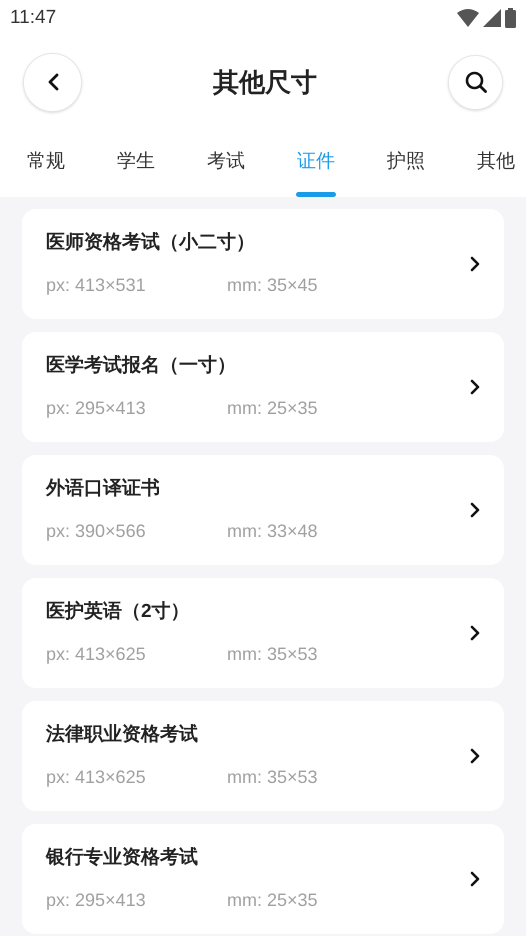  I want to click on size-card: 医师资格考试（小二寸） px: 413×531 mm: 35×45, so click(263, 264).